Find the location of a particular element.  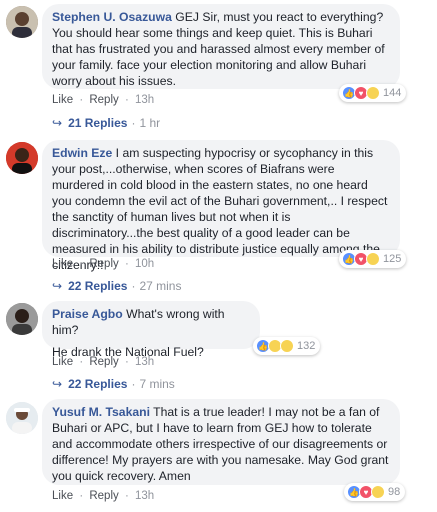

reaction-summary: 👍 ♥ 144 is located at coordinates (373, 93).